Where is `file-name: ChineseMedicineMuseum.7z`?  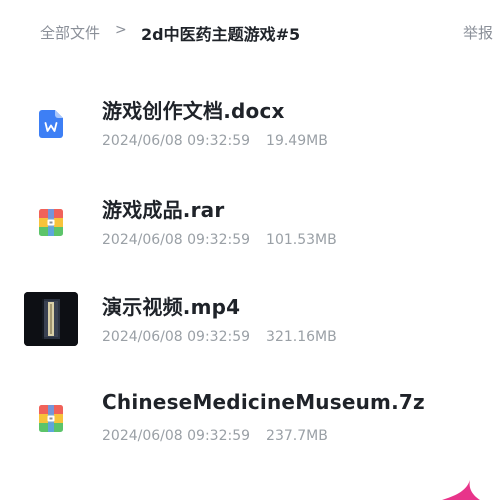 file-name: ChineseMedicineMuseum.7z is located at coordinates (263, 402).